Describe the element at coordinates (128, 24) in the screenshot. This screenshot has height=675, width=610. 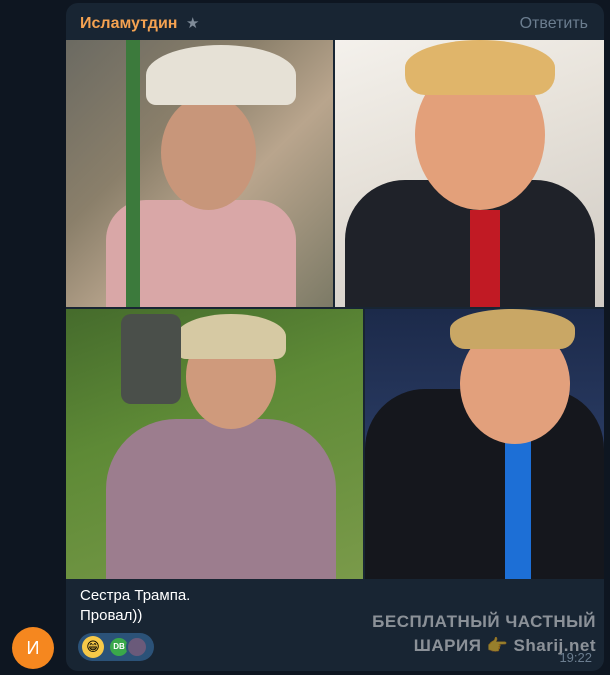
I see `sender-name: Исламутдин` at that location.